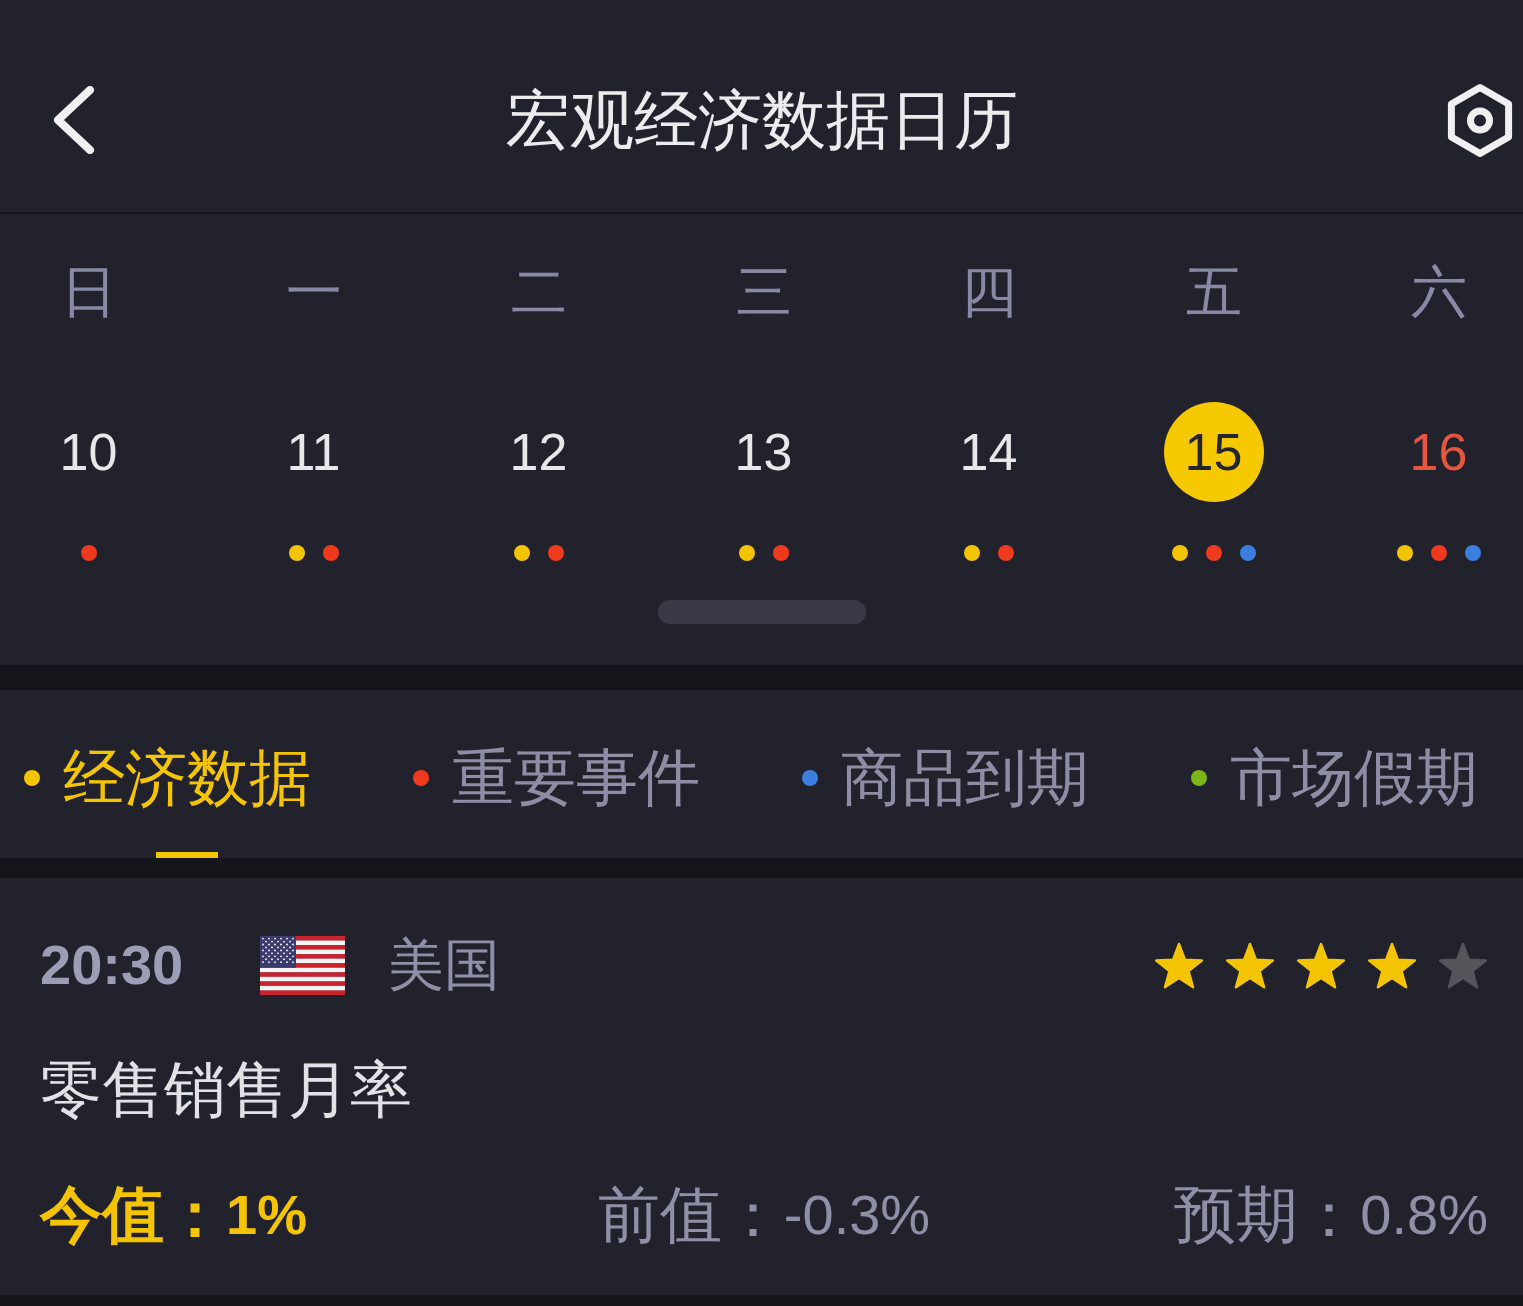 The width and height of the screenshot is (1523, 1306). What do you see at coordinates (444, 965) in the screenshot?
I see `country-name: 美国` at bounding box center [444, 965].